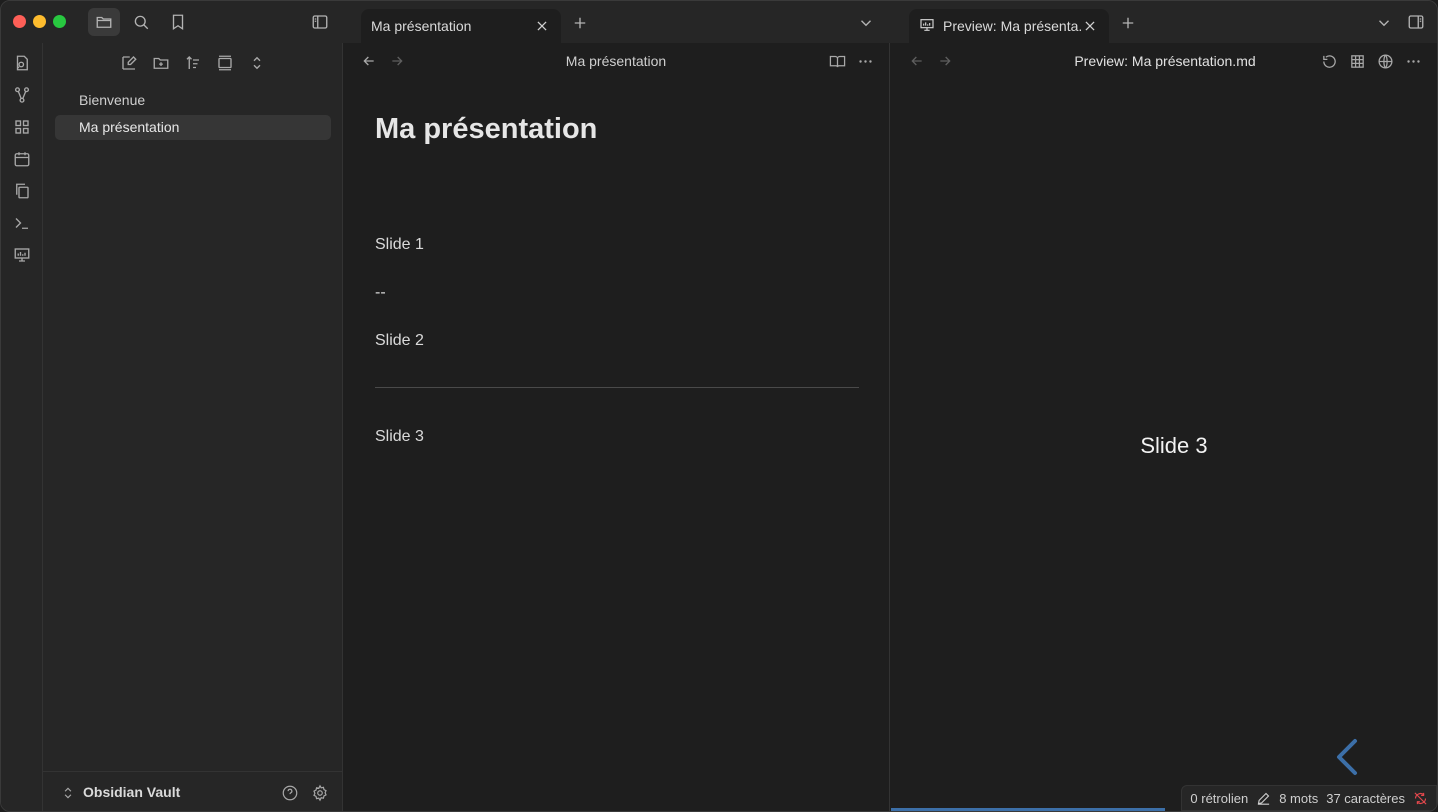  What do you see at coordinates (1365, 798) in the screenshot?
I see `character-count: 37 caractères` at bounding box center [1365, 798].